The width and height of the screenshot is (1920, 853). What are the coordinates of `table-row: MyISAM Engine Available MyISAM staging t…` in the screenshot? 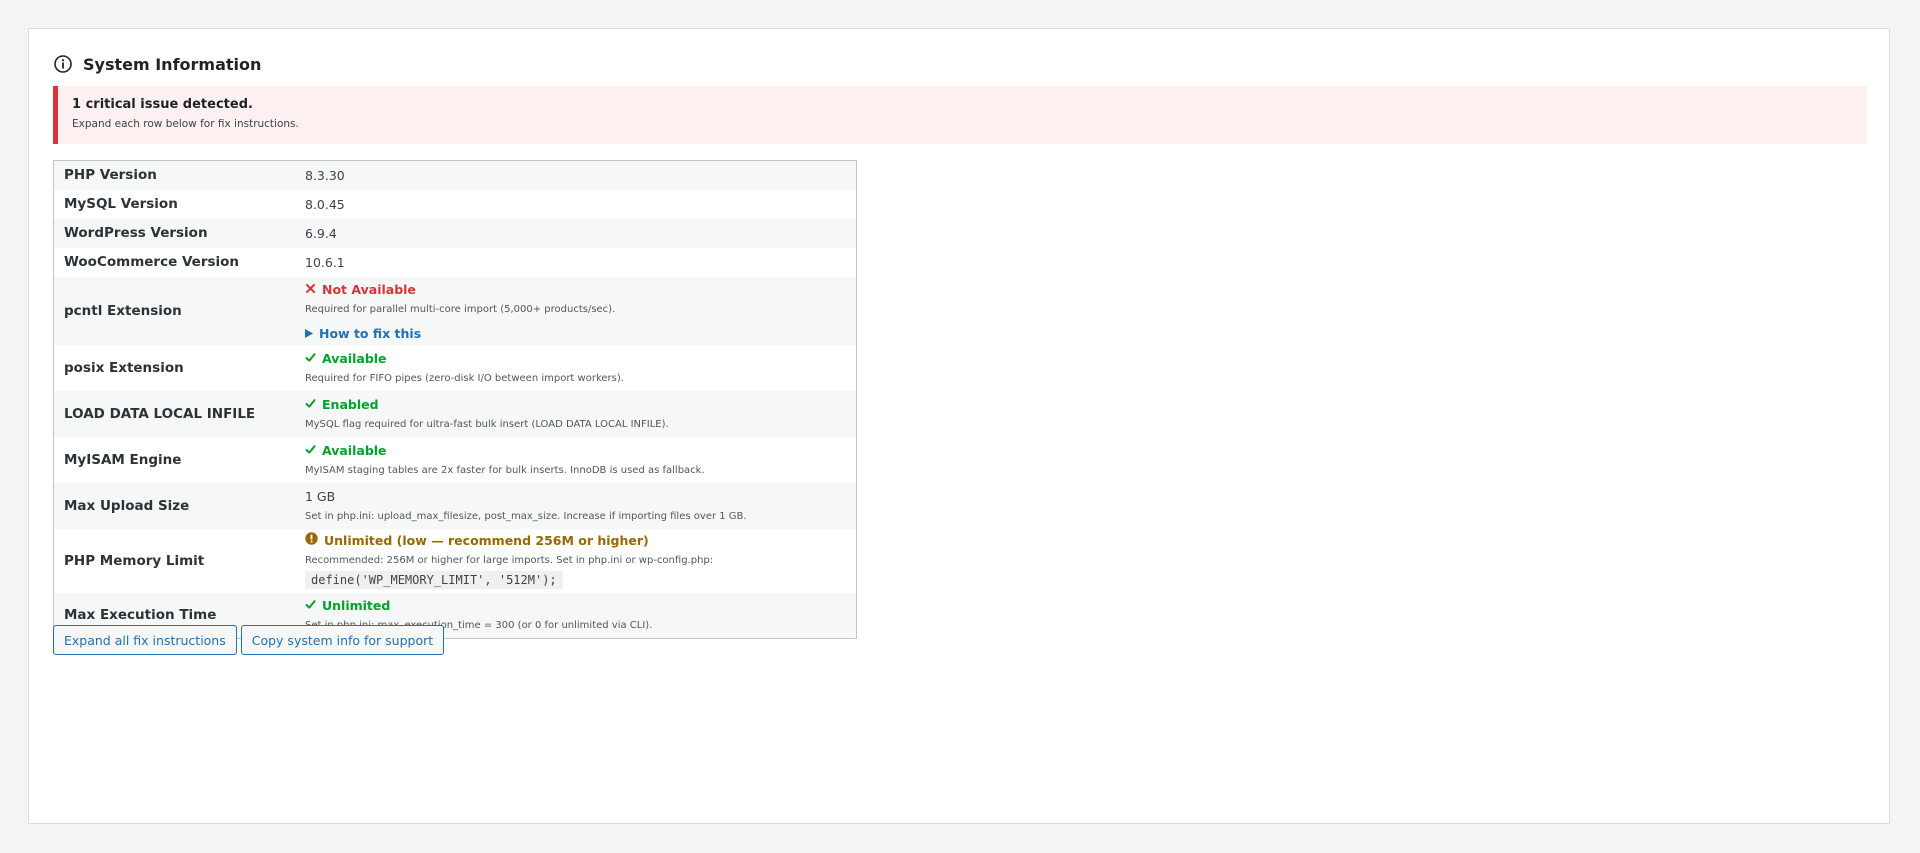 It's located at (455, 459).